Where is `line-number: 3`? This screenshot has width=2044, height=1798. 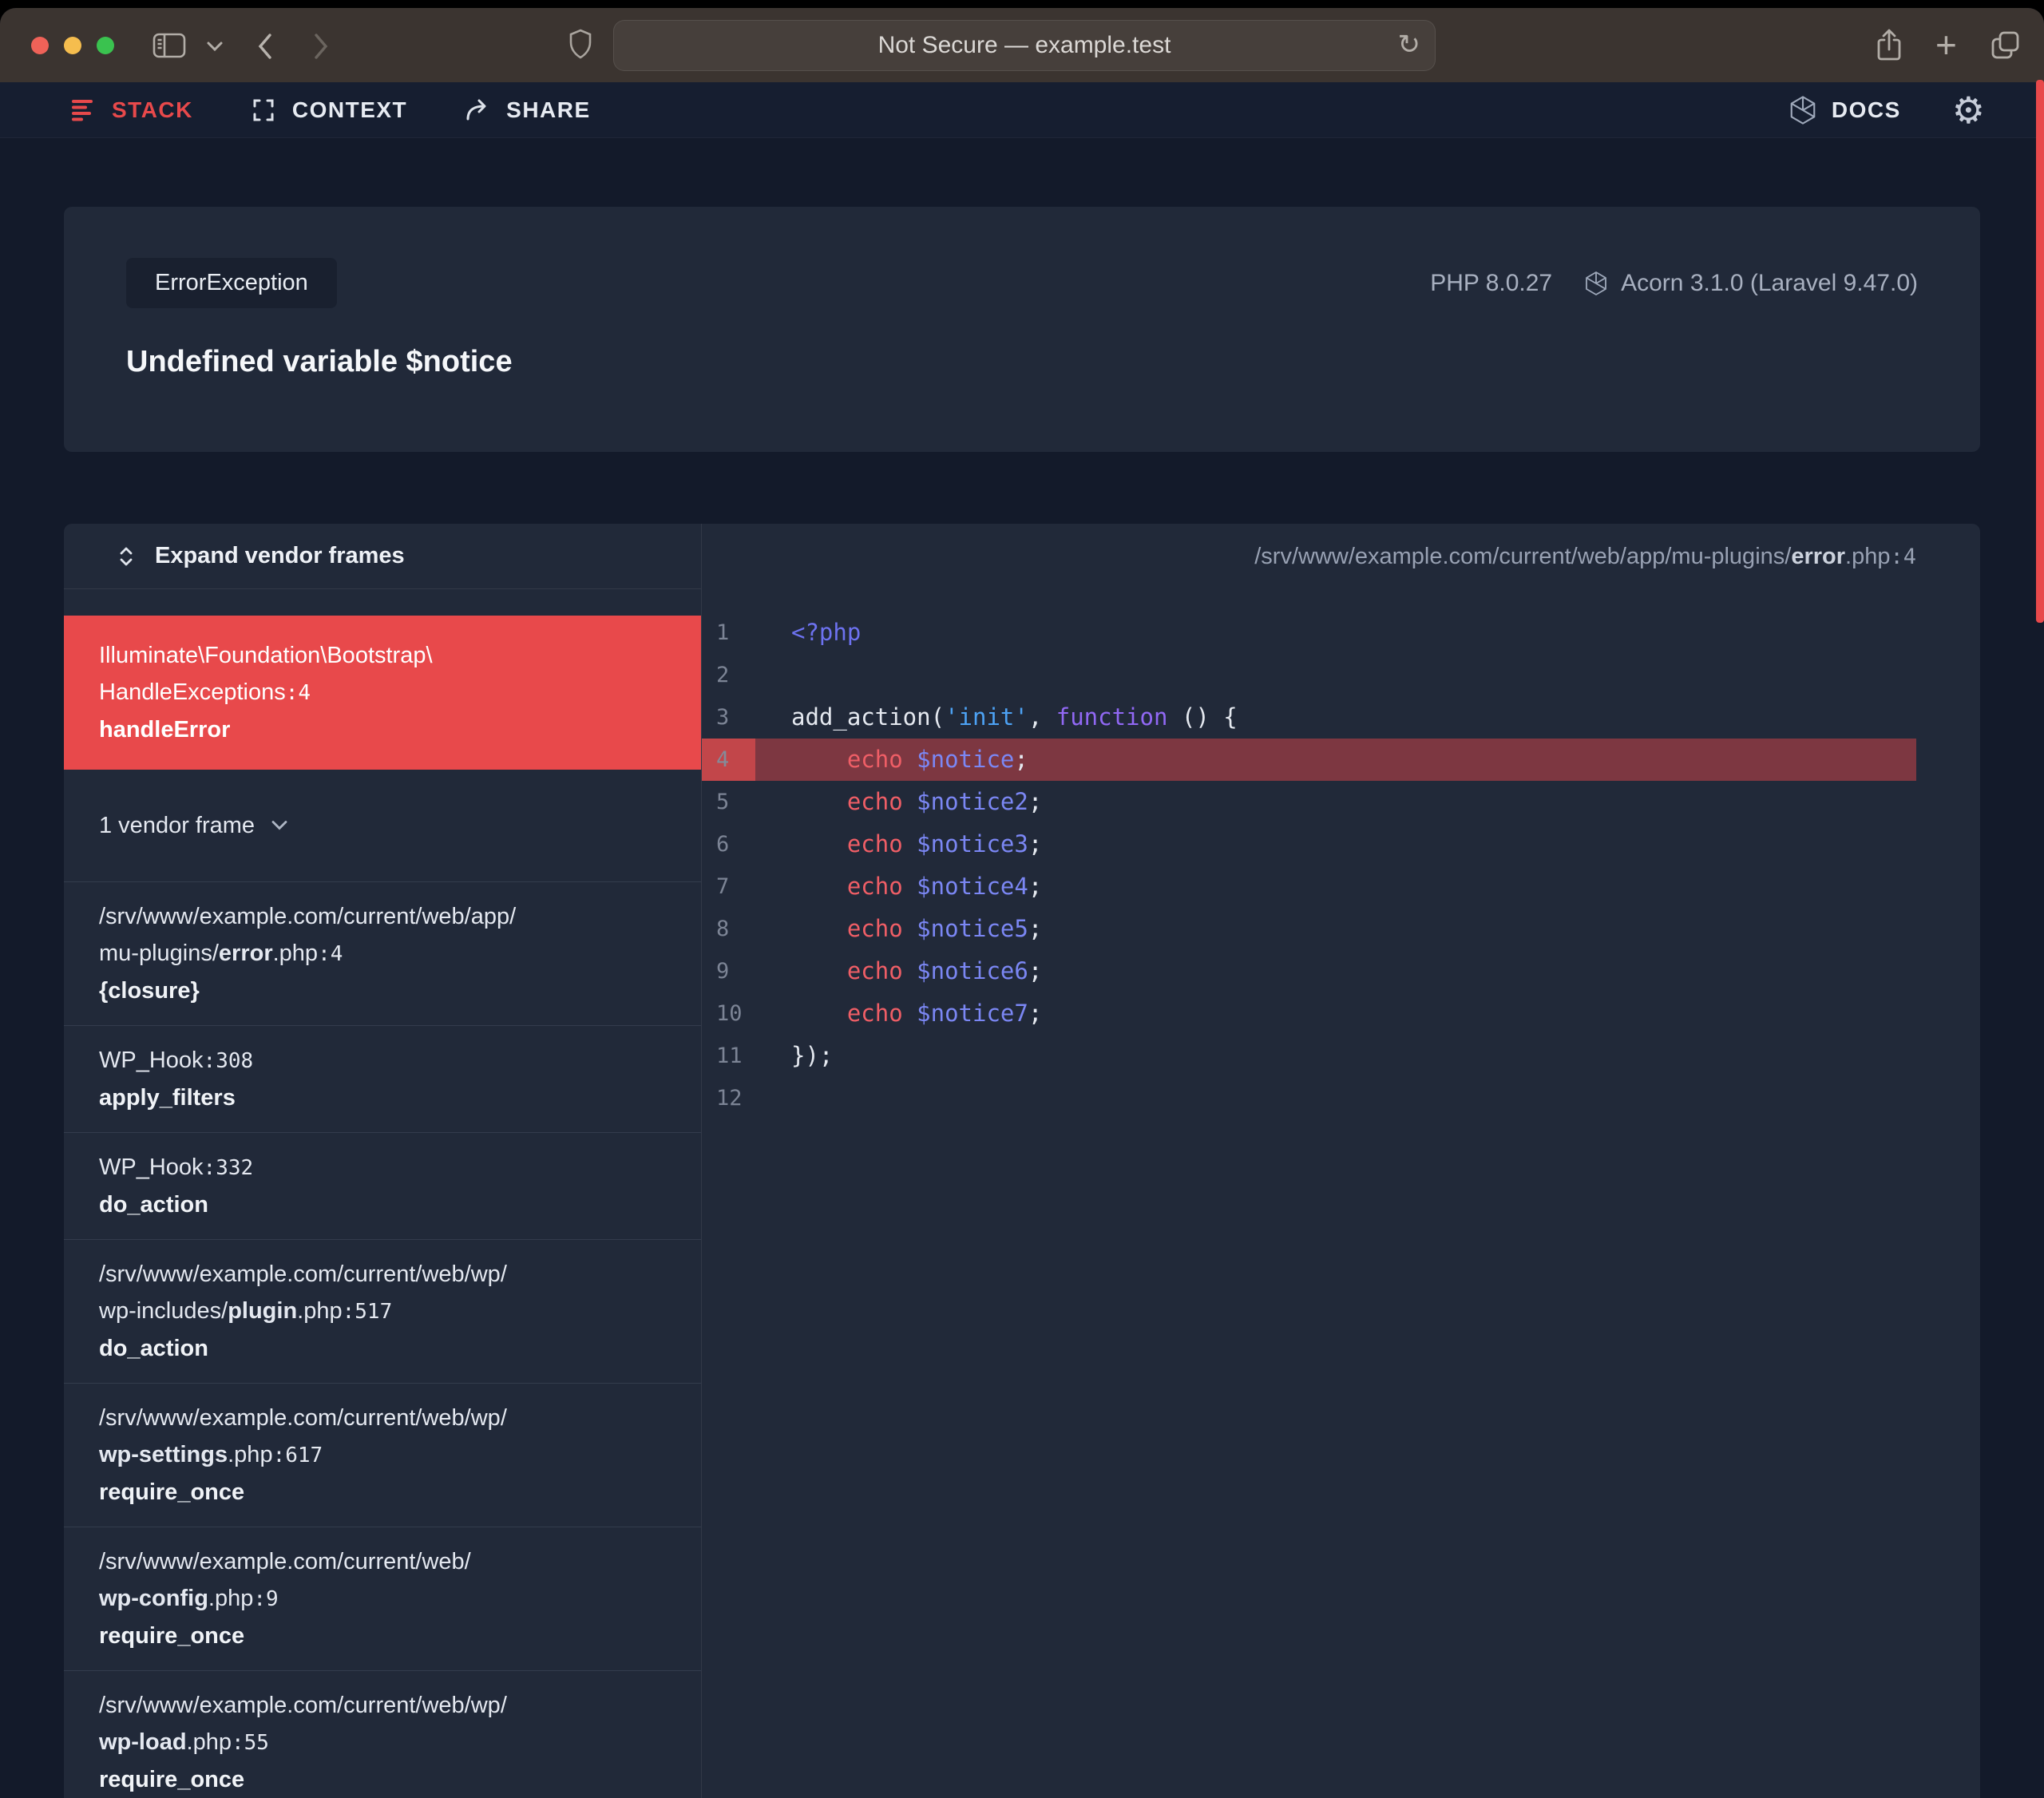
line-number: 3 is located at coordinates (723, 718).